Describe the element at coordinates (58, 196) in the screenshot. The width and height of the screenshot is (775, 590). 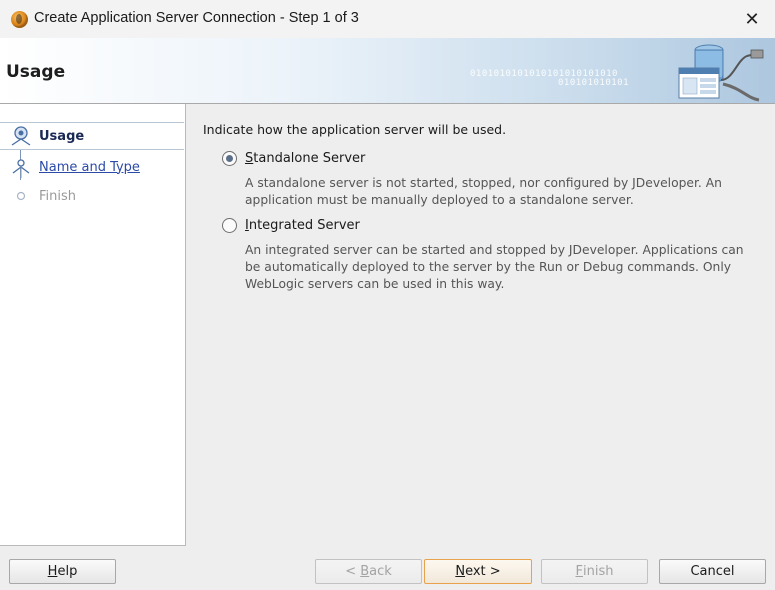
I see `step-label: Finish` at that location.